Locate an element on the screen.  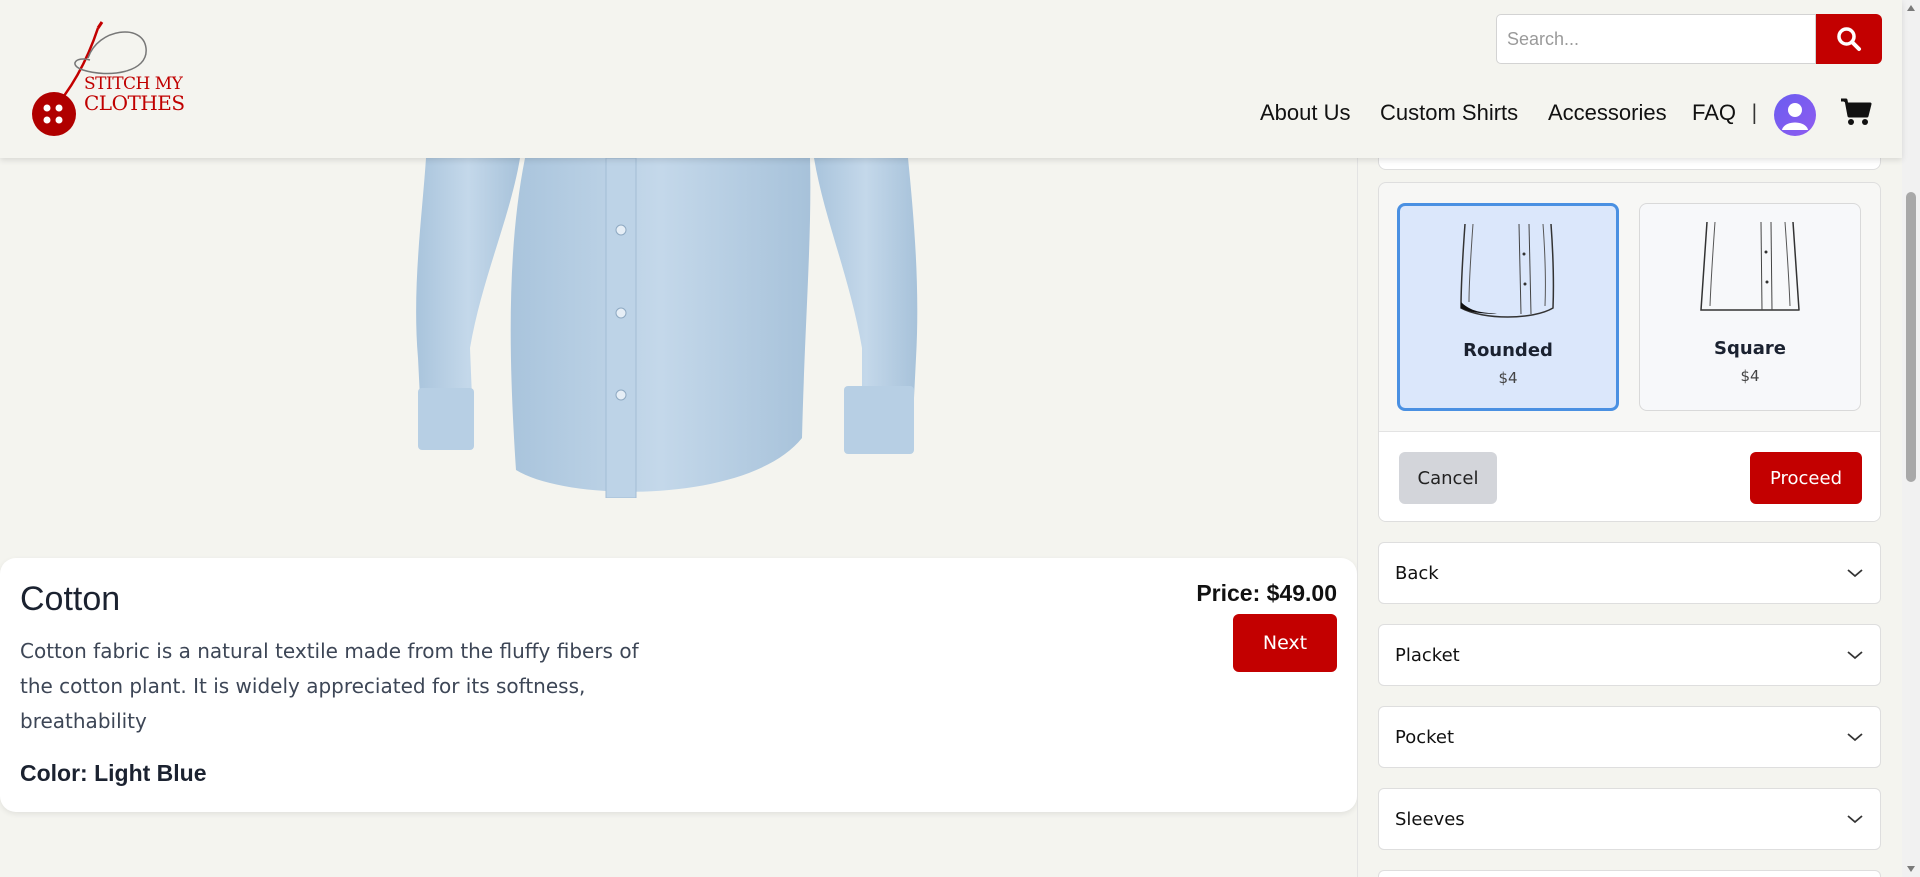
option-label: Rounded is located at coordinates (1508, 350).